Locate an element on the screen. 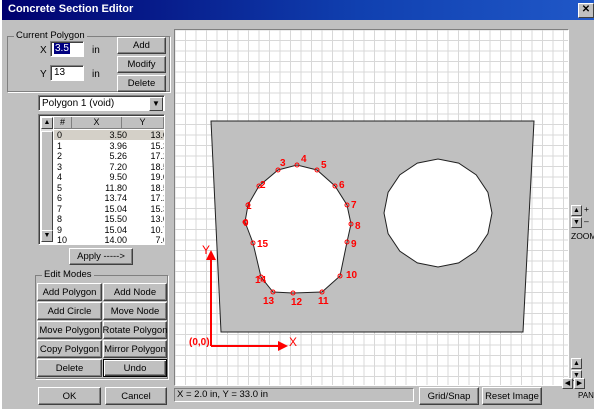 The height and width of the screenshot is (409, 594). y-label: Y is located at coordinates (43, 74).